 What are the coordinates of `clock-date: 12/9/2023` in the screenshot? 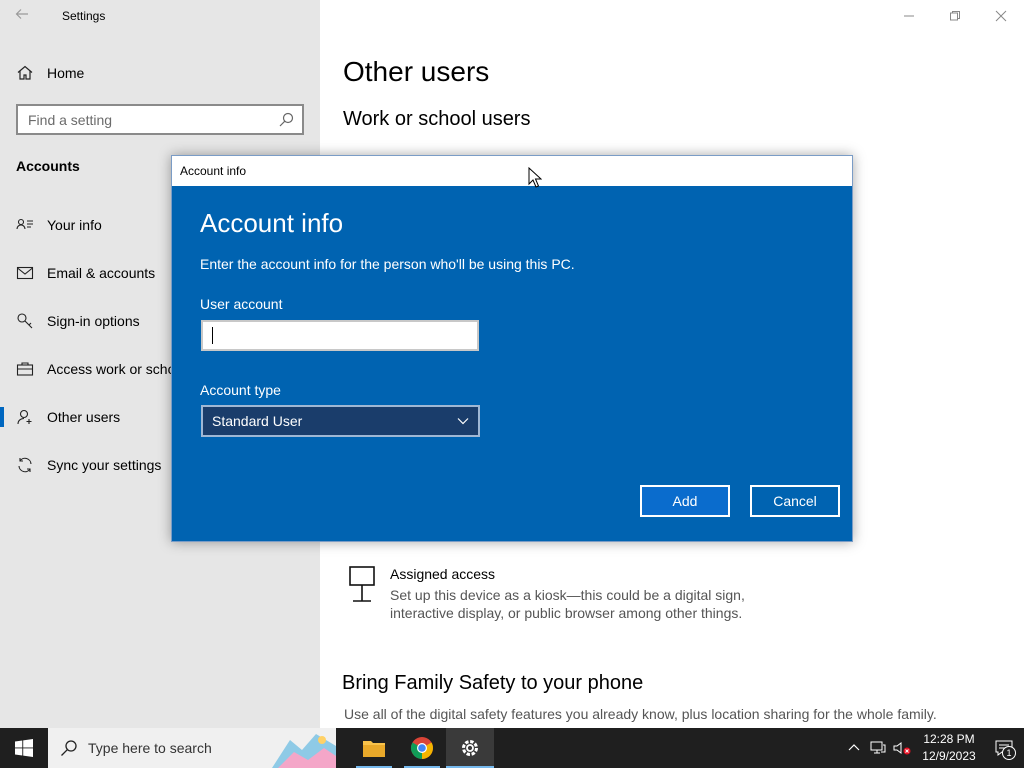 It's located at (949, 756).